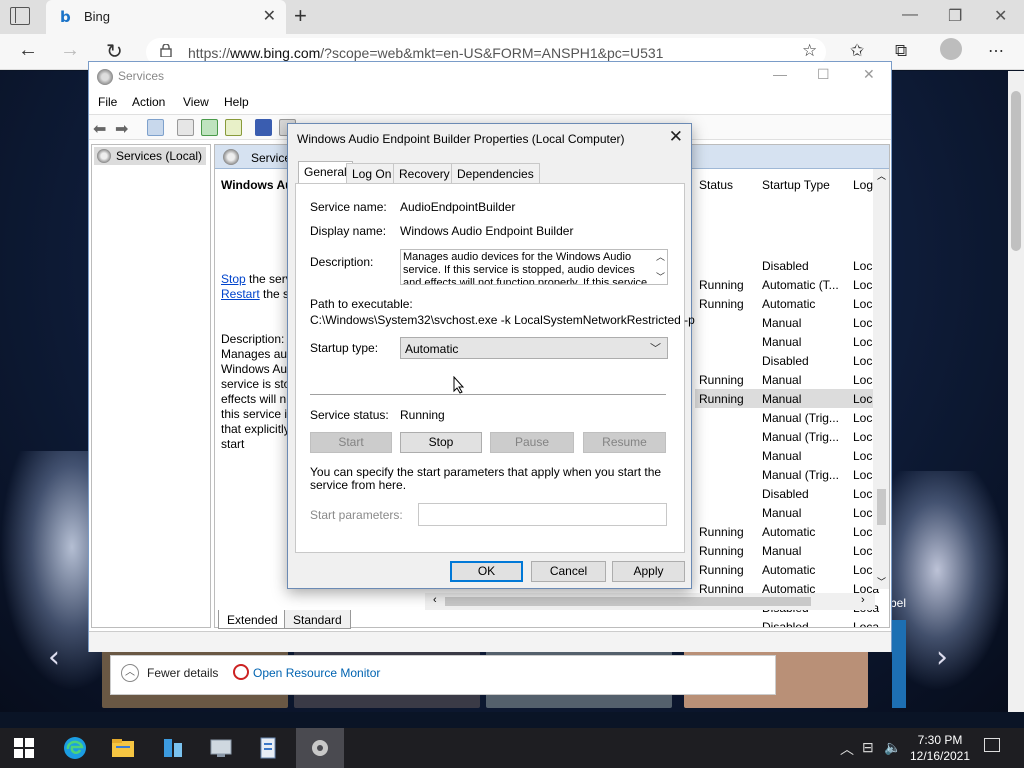 This screenshot has height=768, width=1024. I want to click on tab-extended: Extended, so click(252, 619).